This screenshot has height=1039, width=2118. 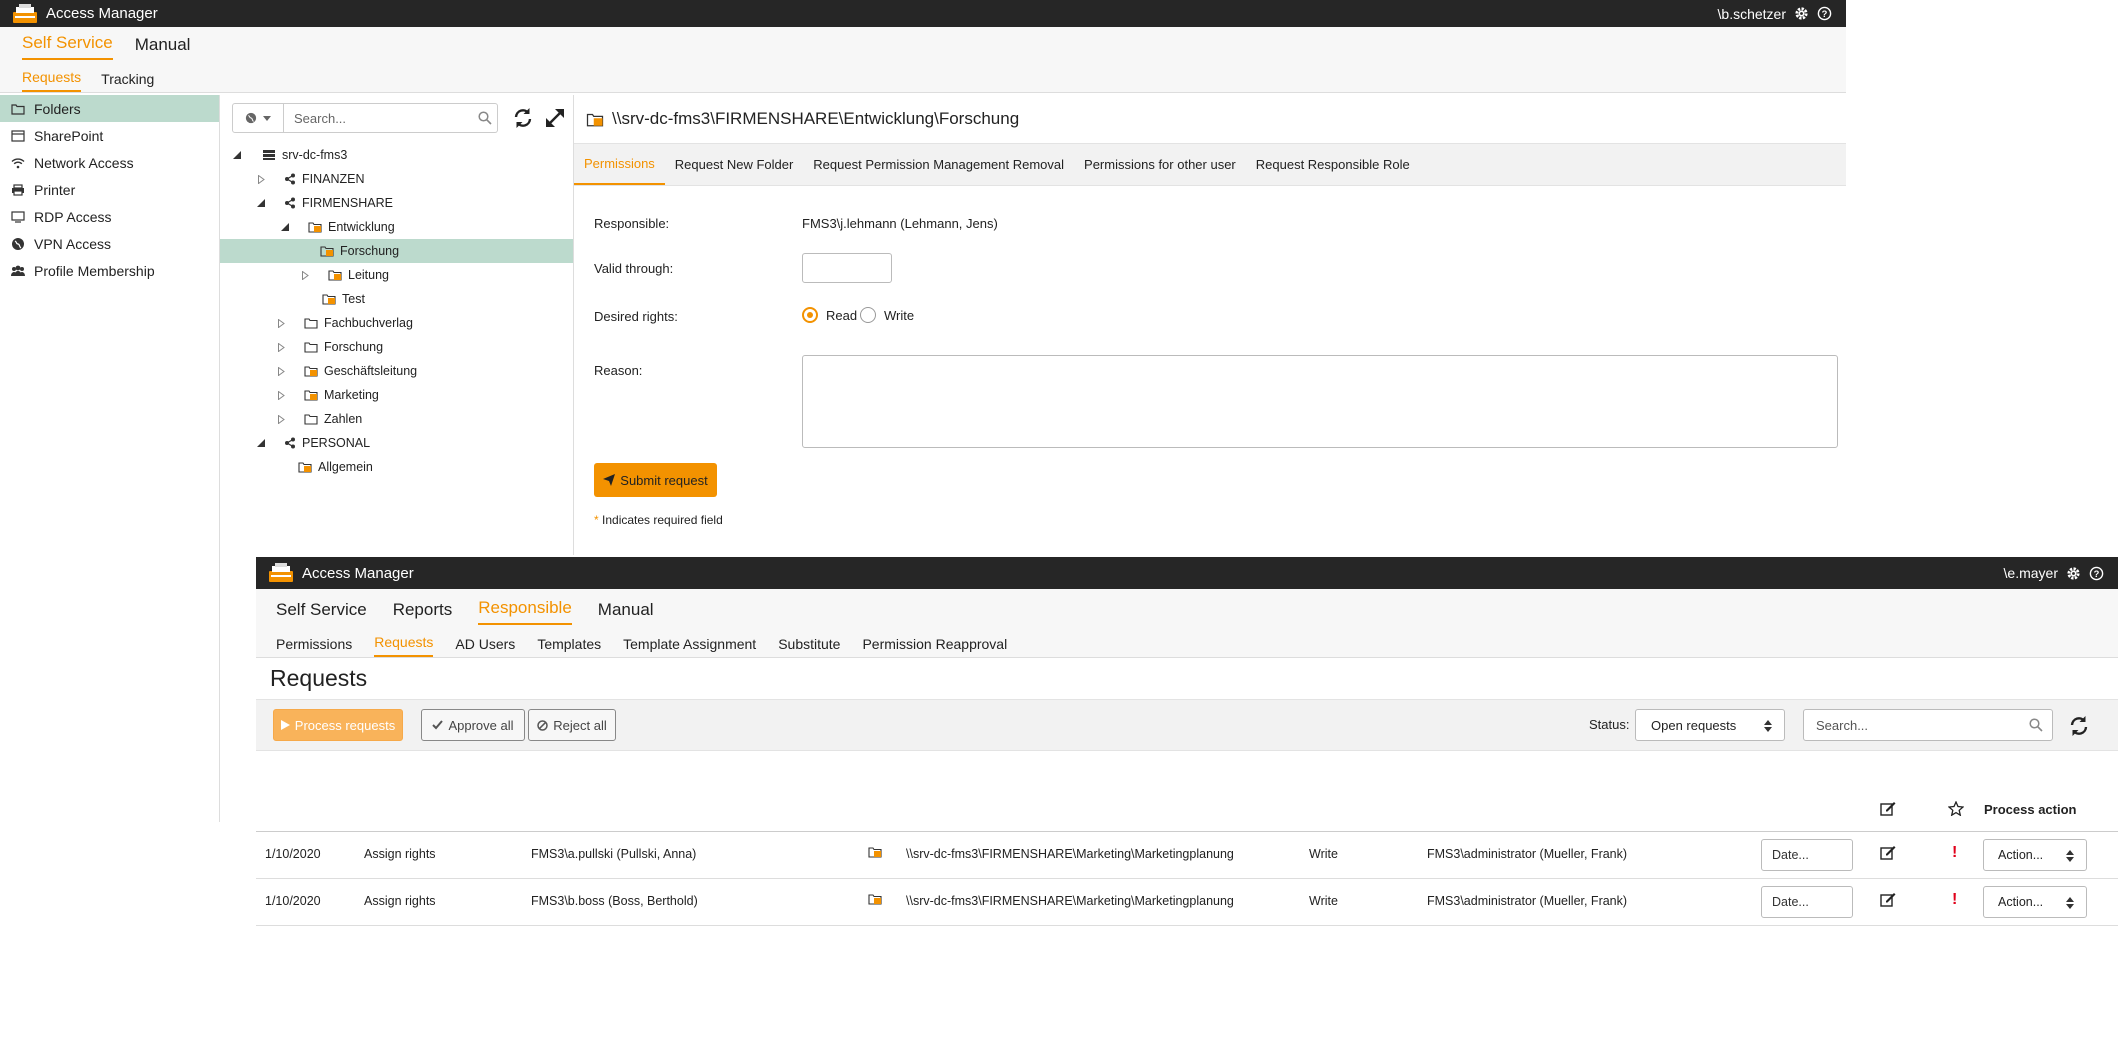 What do you see at coordinates (1955, 899) in the screenshot?
I see `alert-icon: !` at bounding box center [1955, 899].